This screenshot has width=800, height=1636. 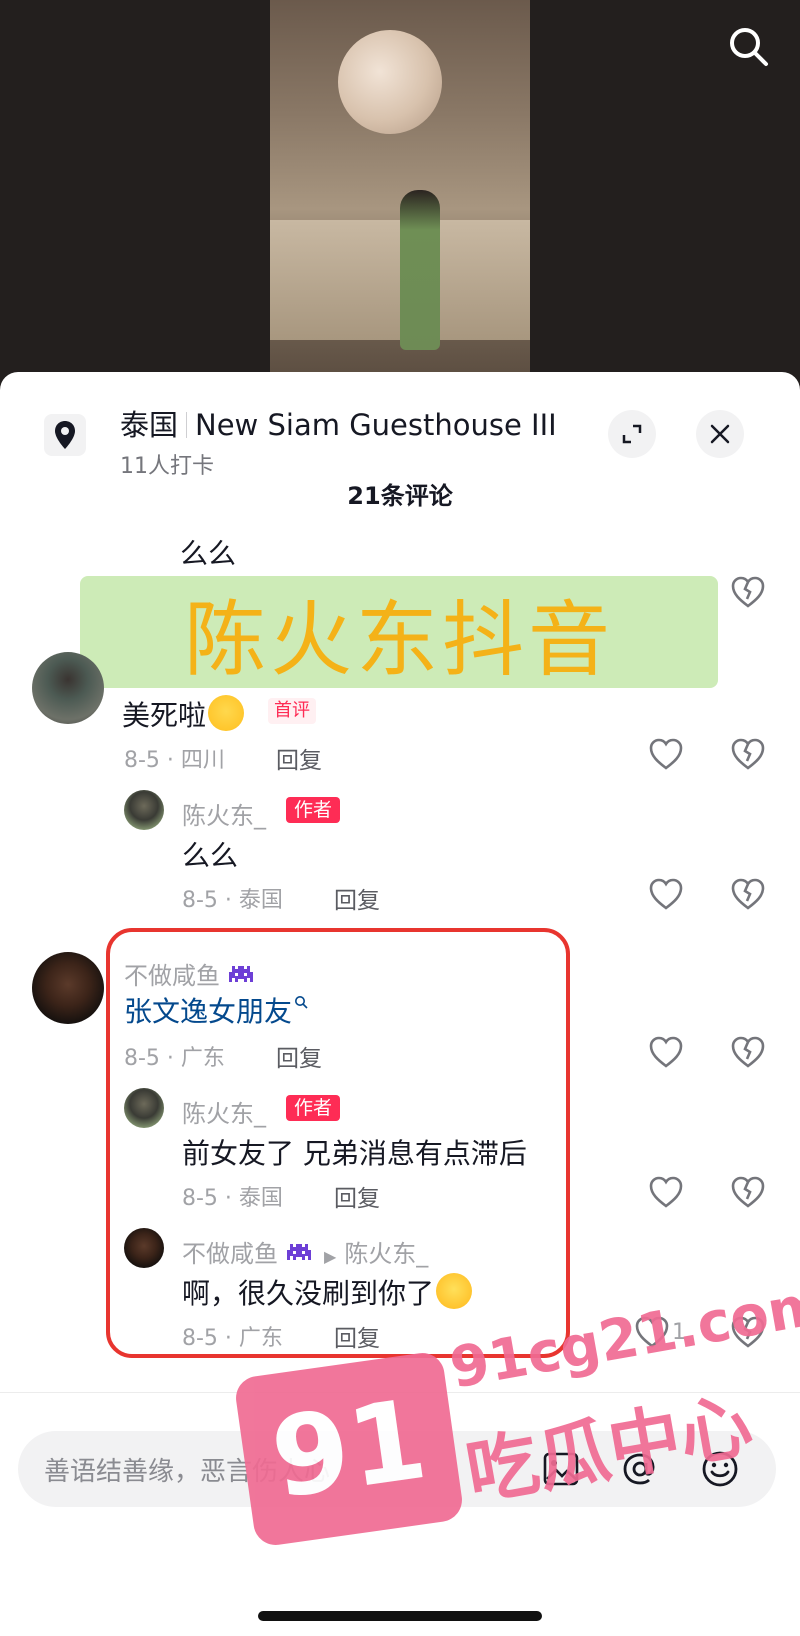 I want to click on heart-eyes-emoji-icon, so click(x=226, y=713).